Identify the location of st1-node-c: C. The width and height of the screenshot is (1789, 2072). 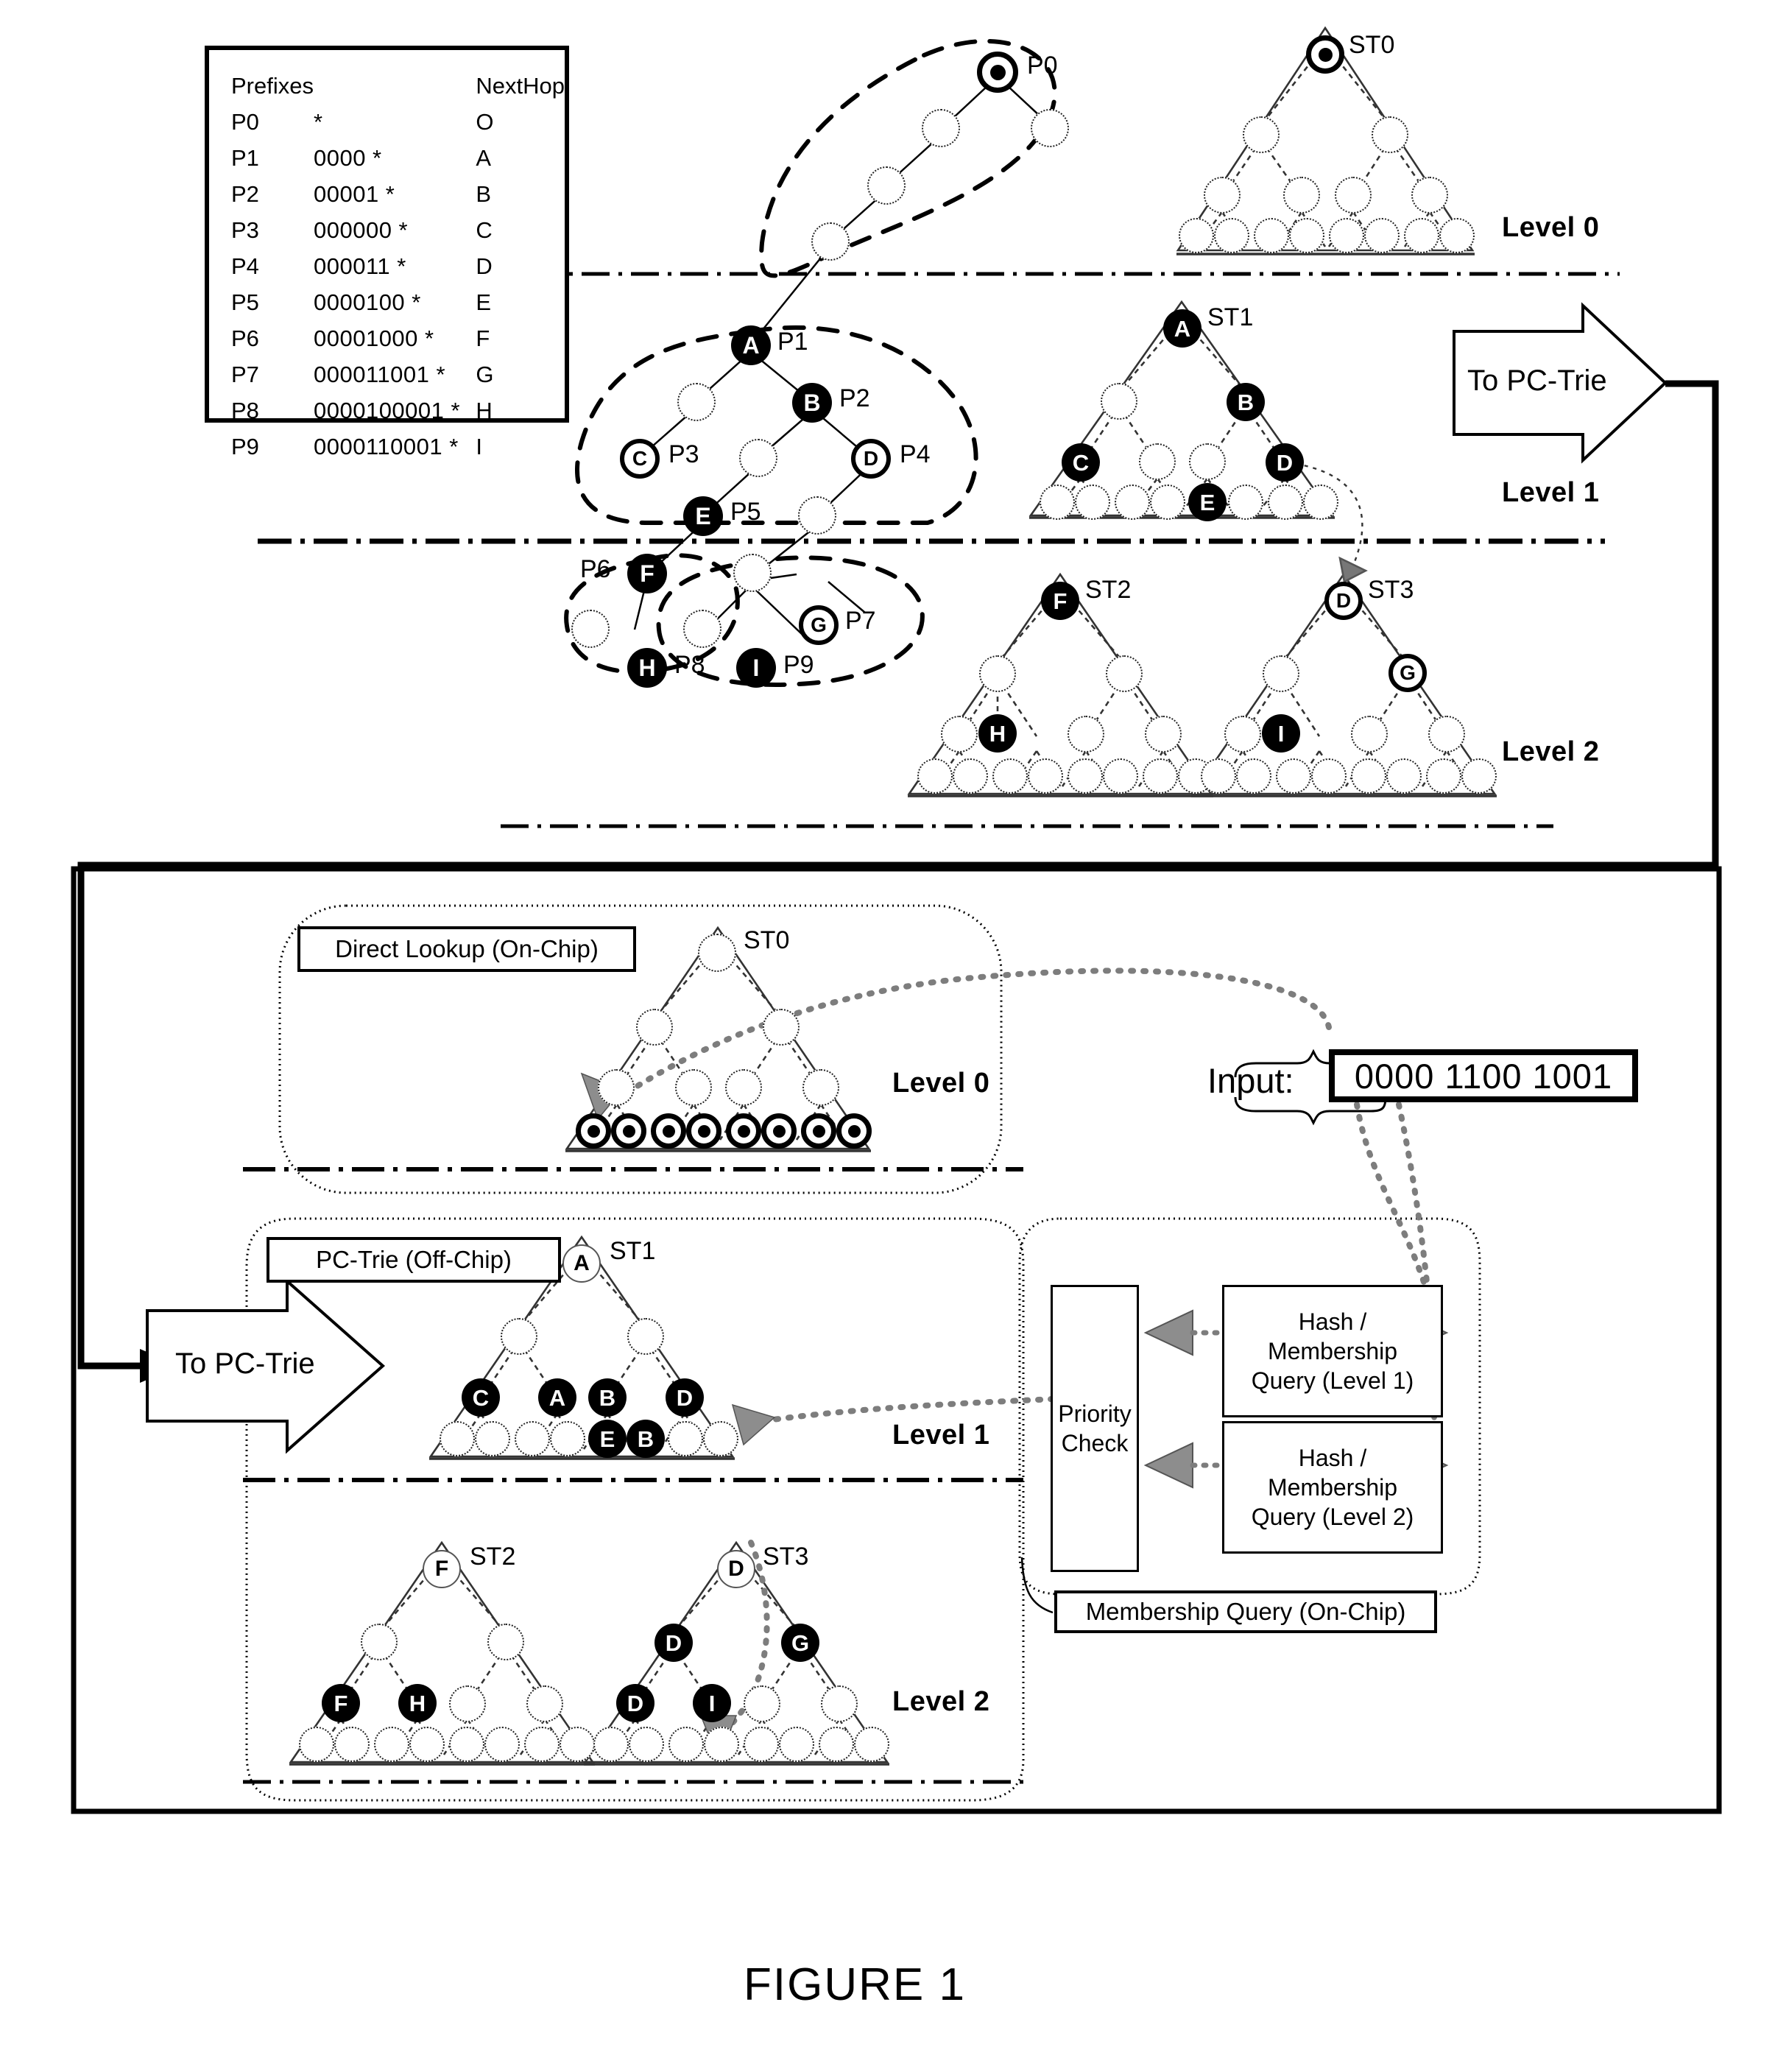
(1081, 462).